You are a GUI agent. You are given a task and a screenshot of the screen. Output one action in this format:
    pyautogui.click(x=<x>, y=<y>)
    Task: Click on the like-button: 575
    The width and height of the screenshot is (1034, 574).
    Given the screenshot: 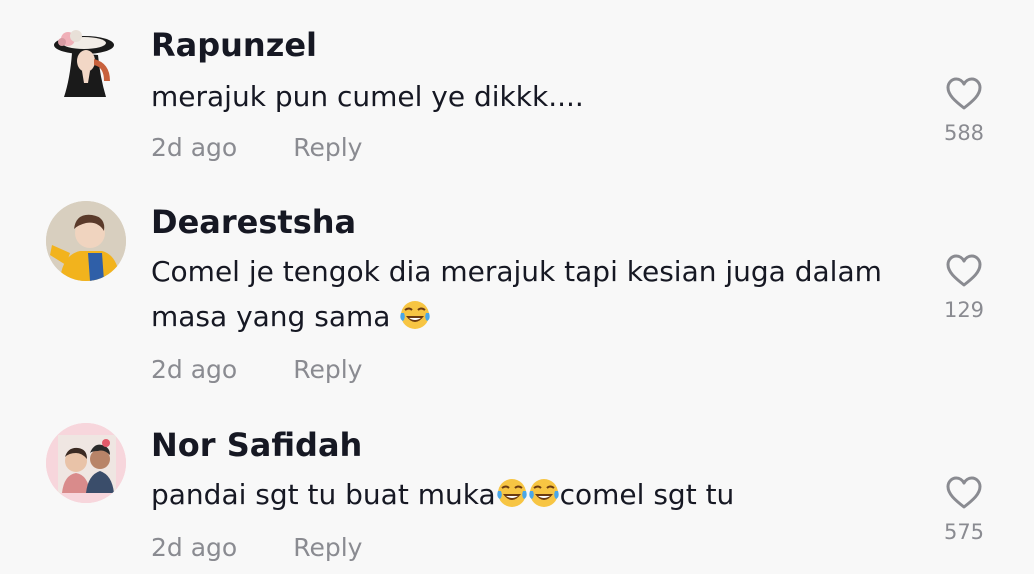 What is the action you would take?
    pyautogui.click(x=964, y=510)
    